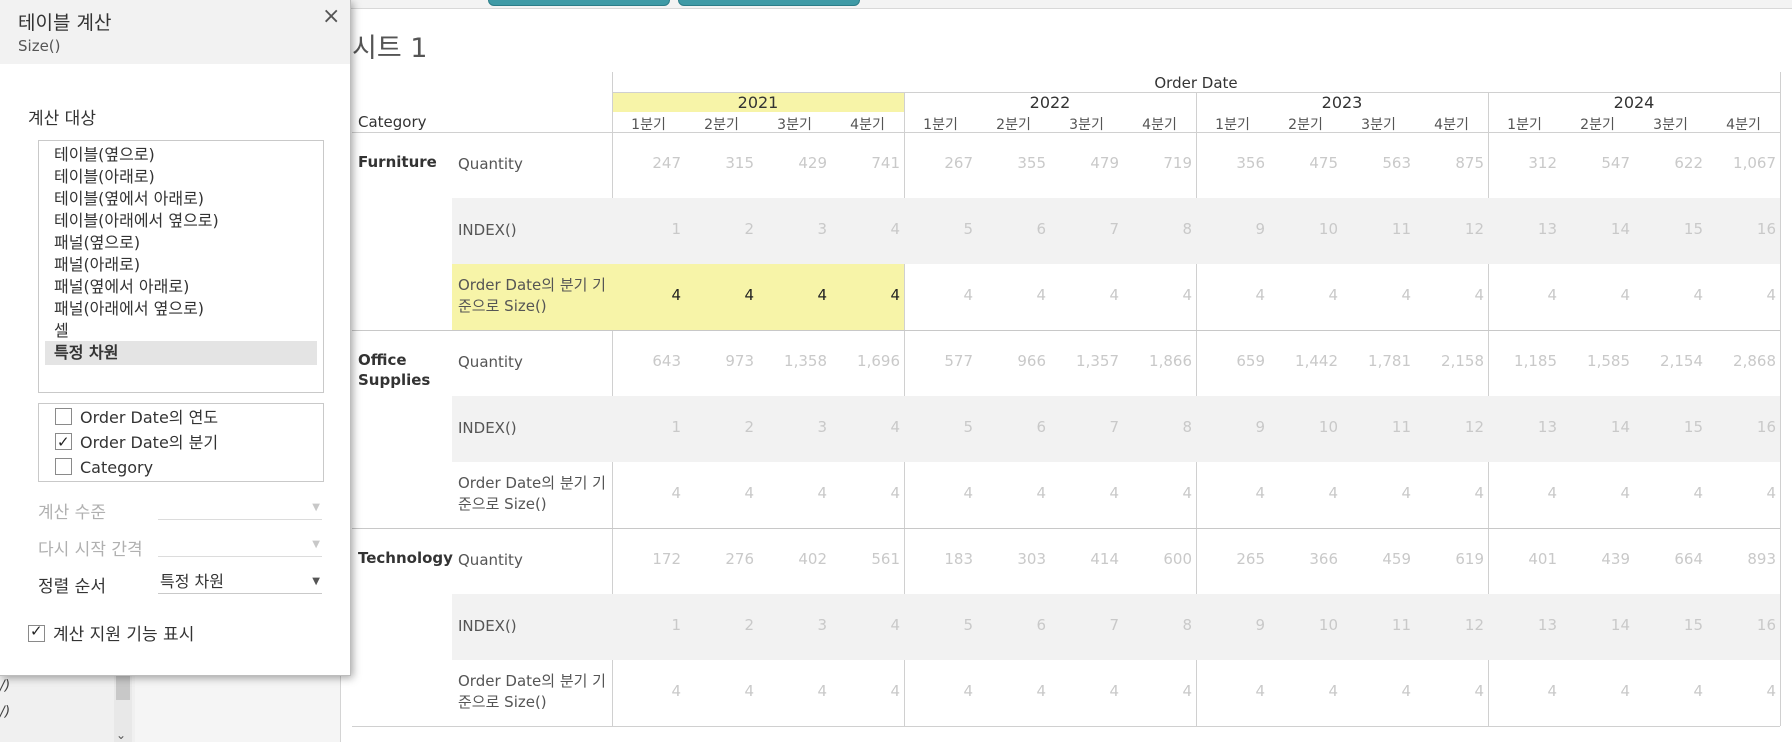  I want to click on table-cell: 875, so click(1454, 163).